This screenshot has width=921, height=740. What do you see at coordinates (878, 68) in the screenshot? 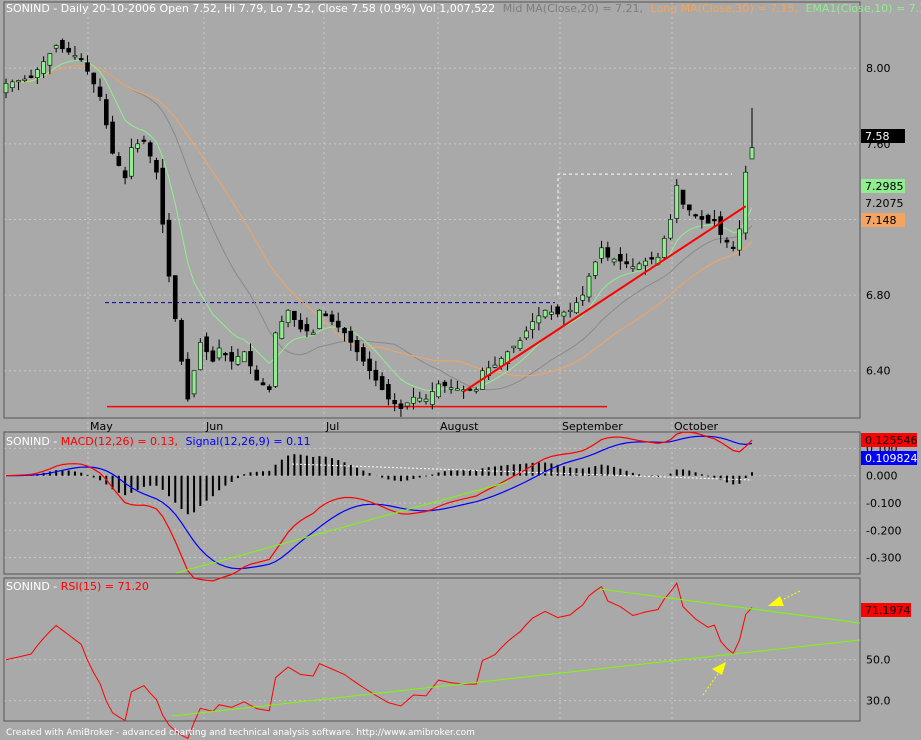
I see `price-tick-label: 8.00` at bounding box center [878, 68].